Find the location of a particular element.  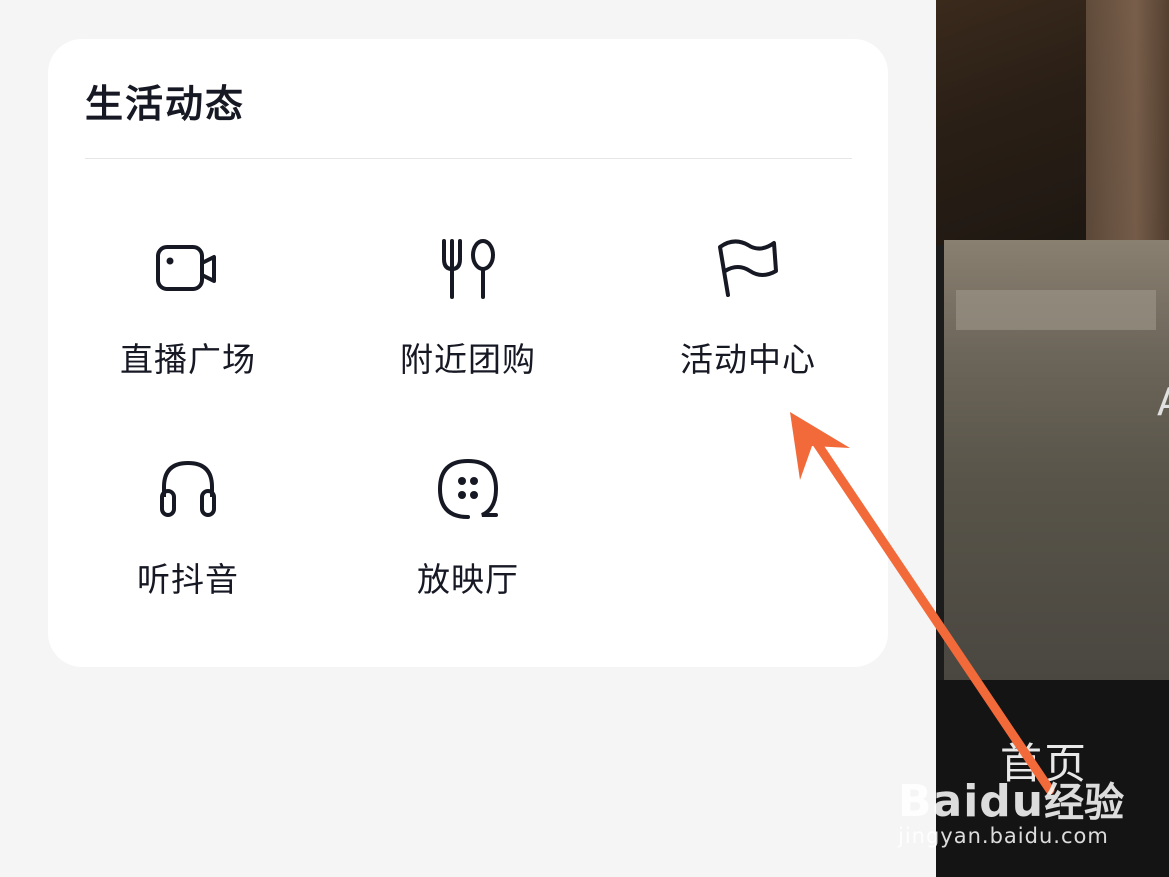

headphones-icon is located at coordinates (188, 488).